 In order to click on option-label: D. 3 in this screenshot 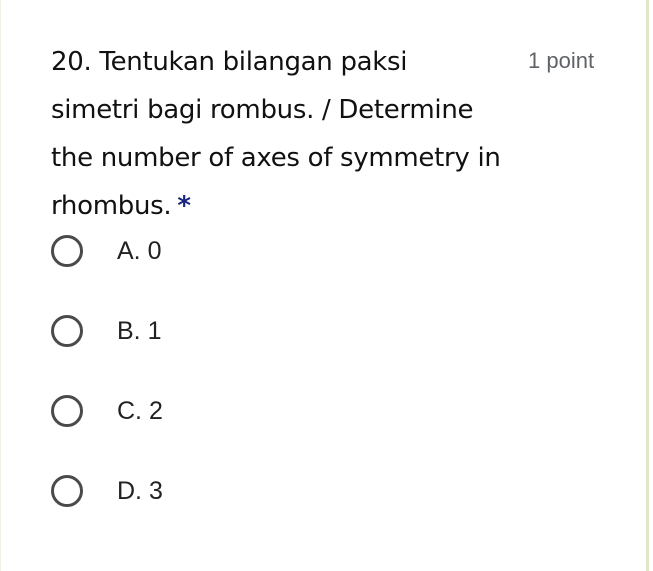, I will do `click(140, 491)`.